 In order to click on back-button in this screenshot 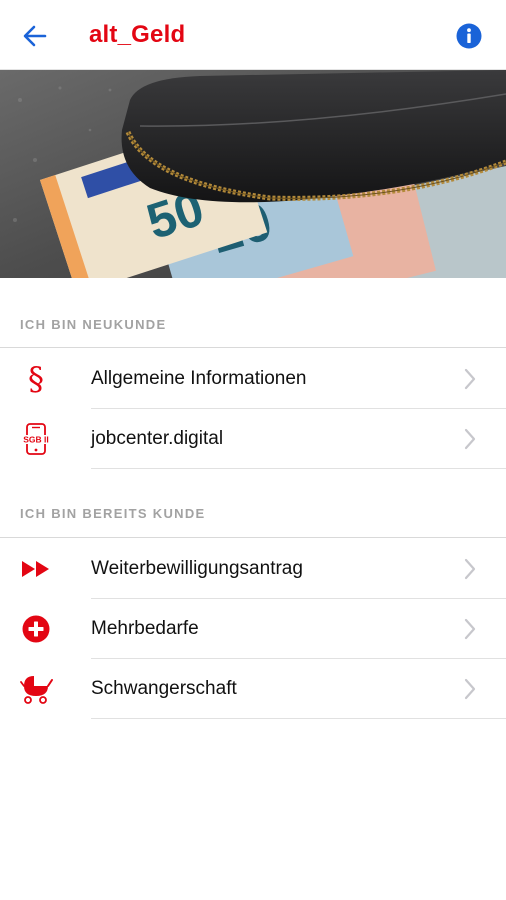, I will do `click(35, 36)`.